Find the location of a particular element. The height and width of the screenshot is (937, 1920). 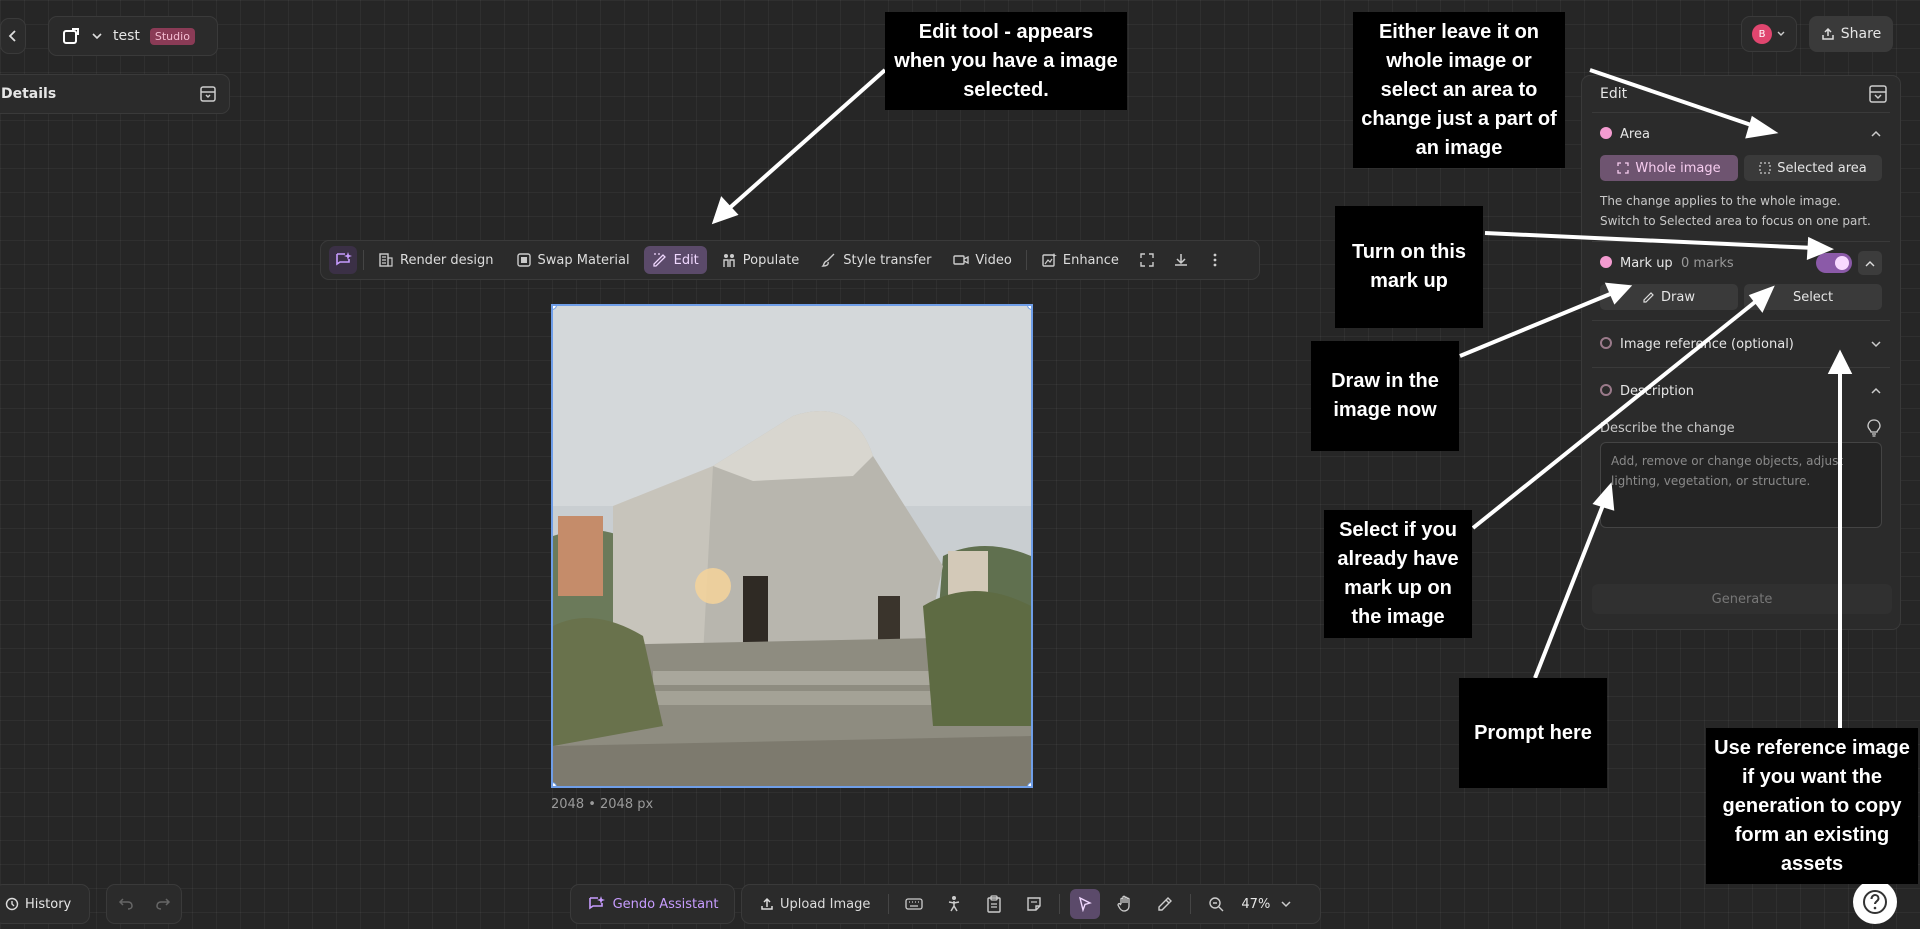

ai-assistant-button is located at coordinates (343, 260).